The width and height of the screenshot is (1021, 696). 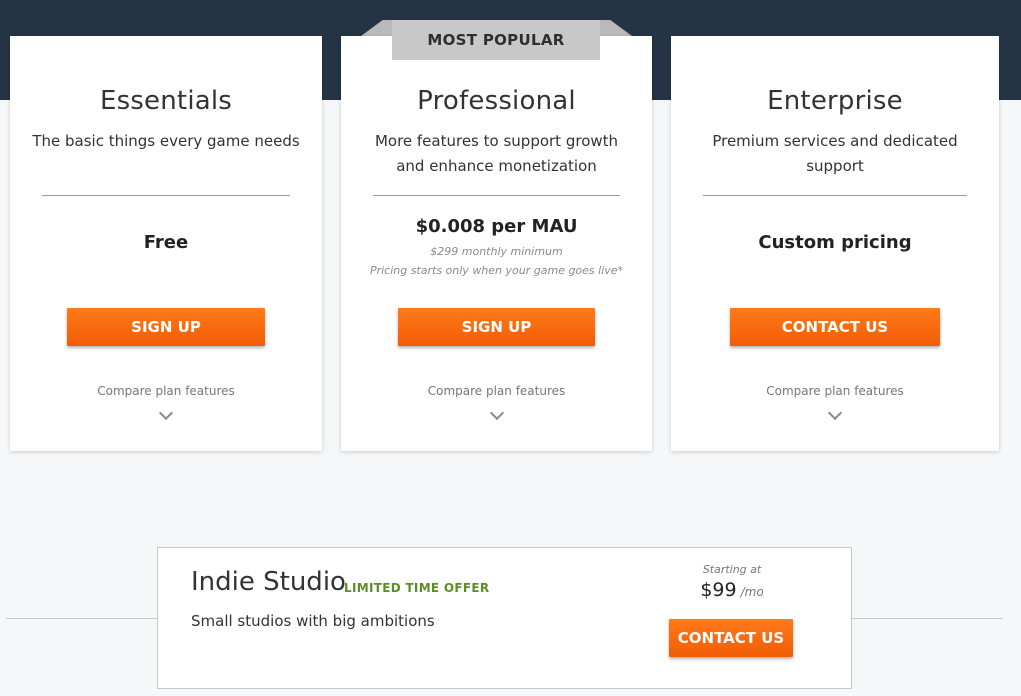 I want to click on contact-us-button-enterprise: CONTACT US, so click(x=835, y=327).